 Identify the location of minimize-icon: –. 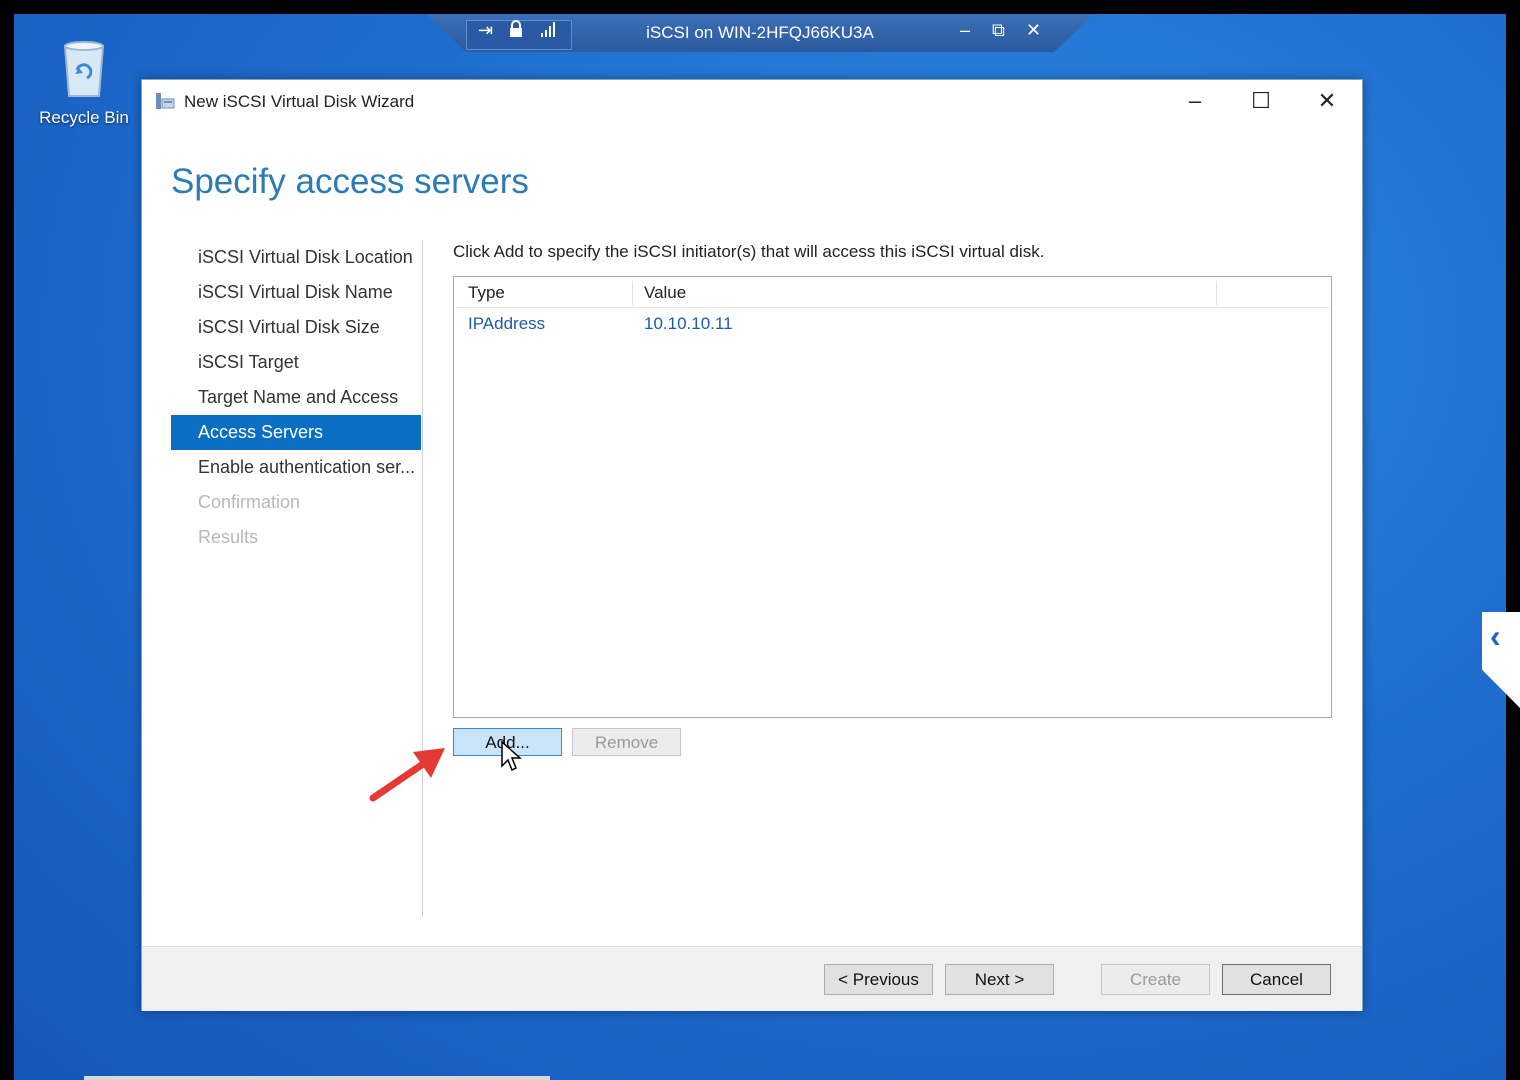
(965, 30).